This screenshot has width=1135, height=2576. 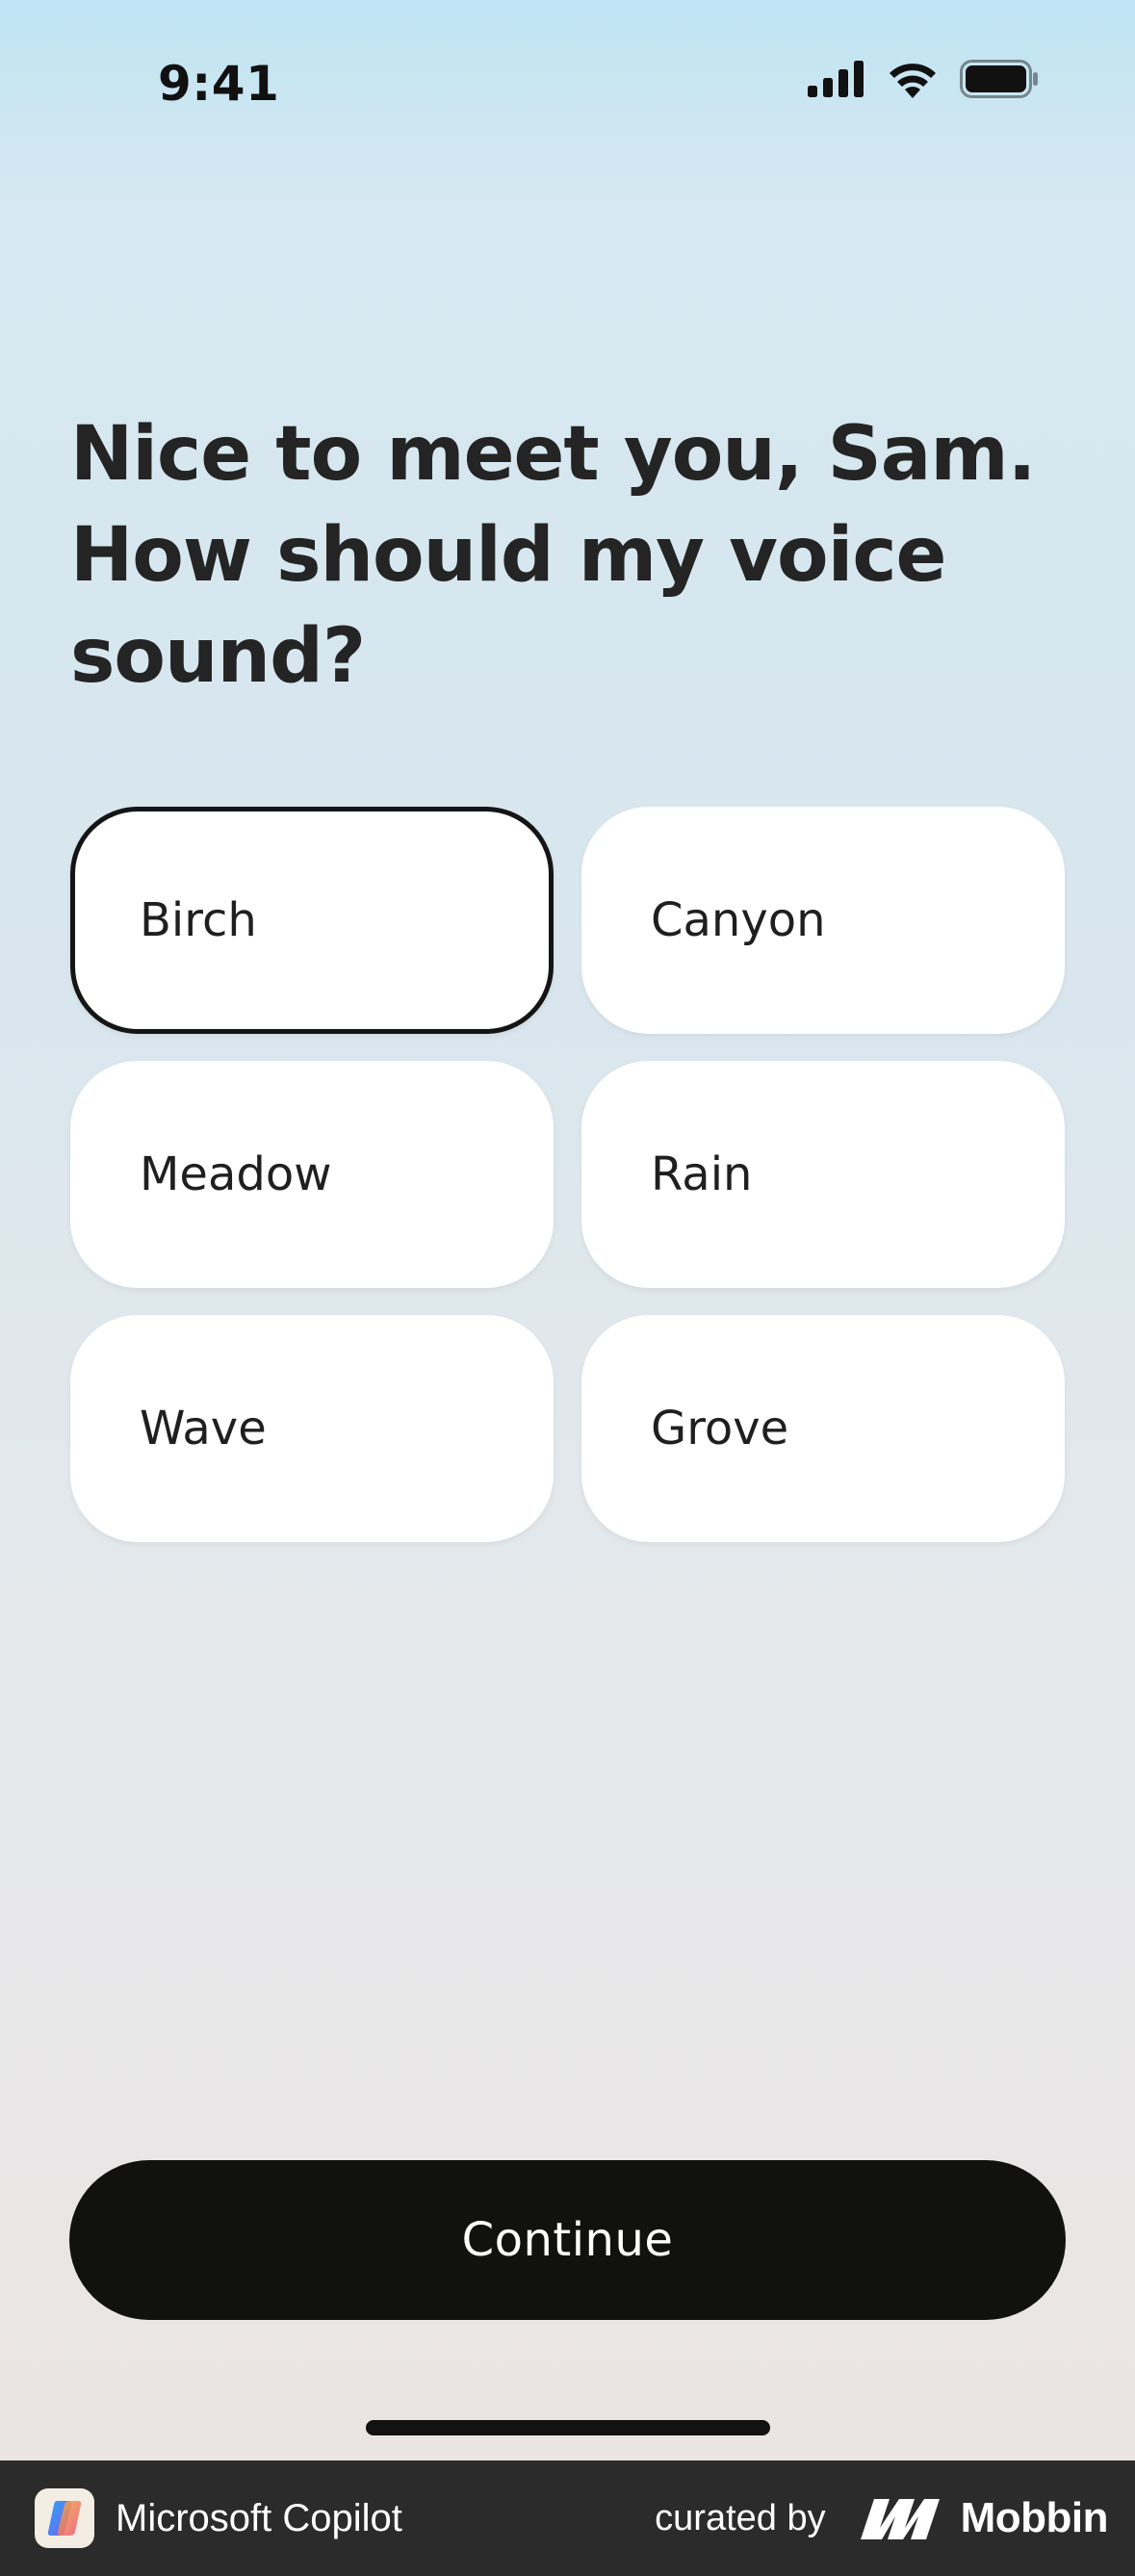 What do you see at coordinates (1034, 2518) in the screenshot?
I see `mobbin-name: Mobbin` at bounding box center [1034, 2518].